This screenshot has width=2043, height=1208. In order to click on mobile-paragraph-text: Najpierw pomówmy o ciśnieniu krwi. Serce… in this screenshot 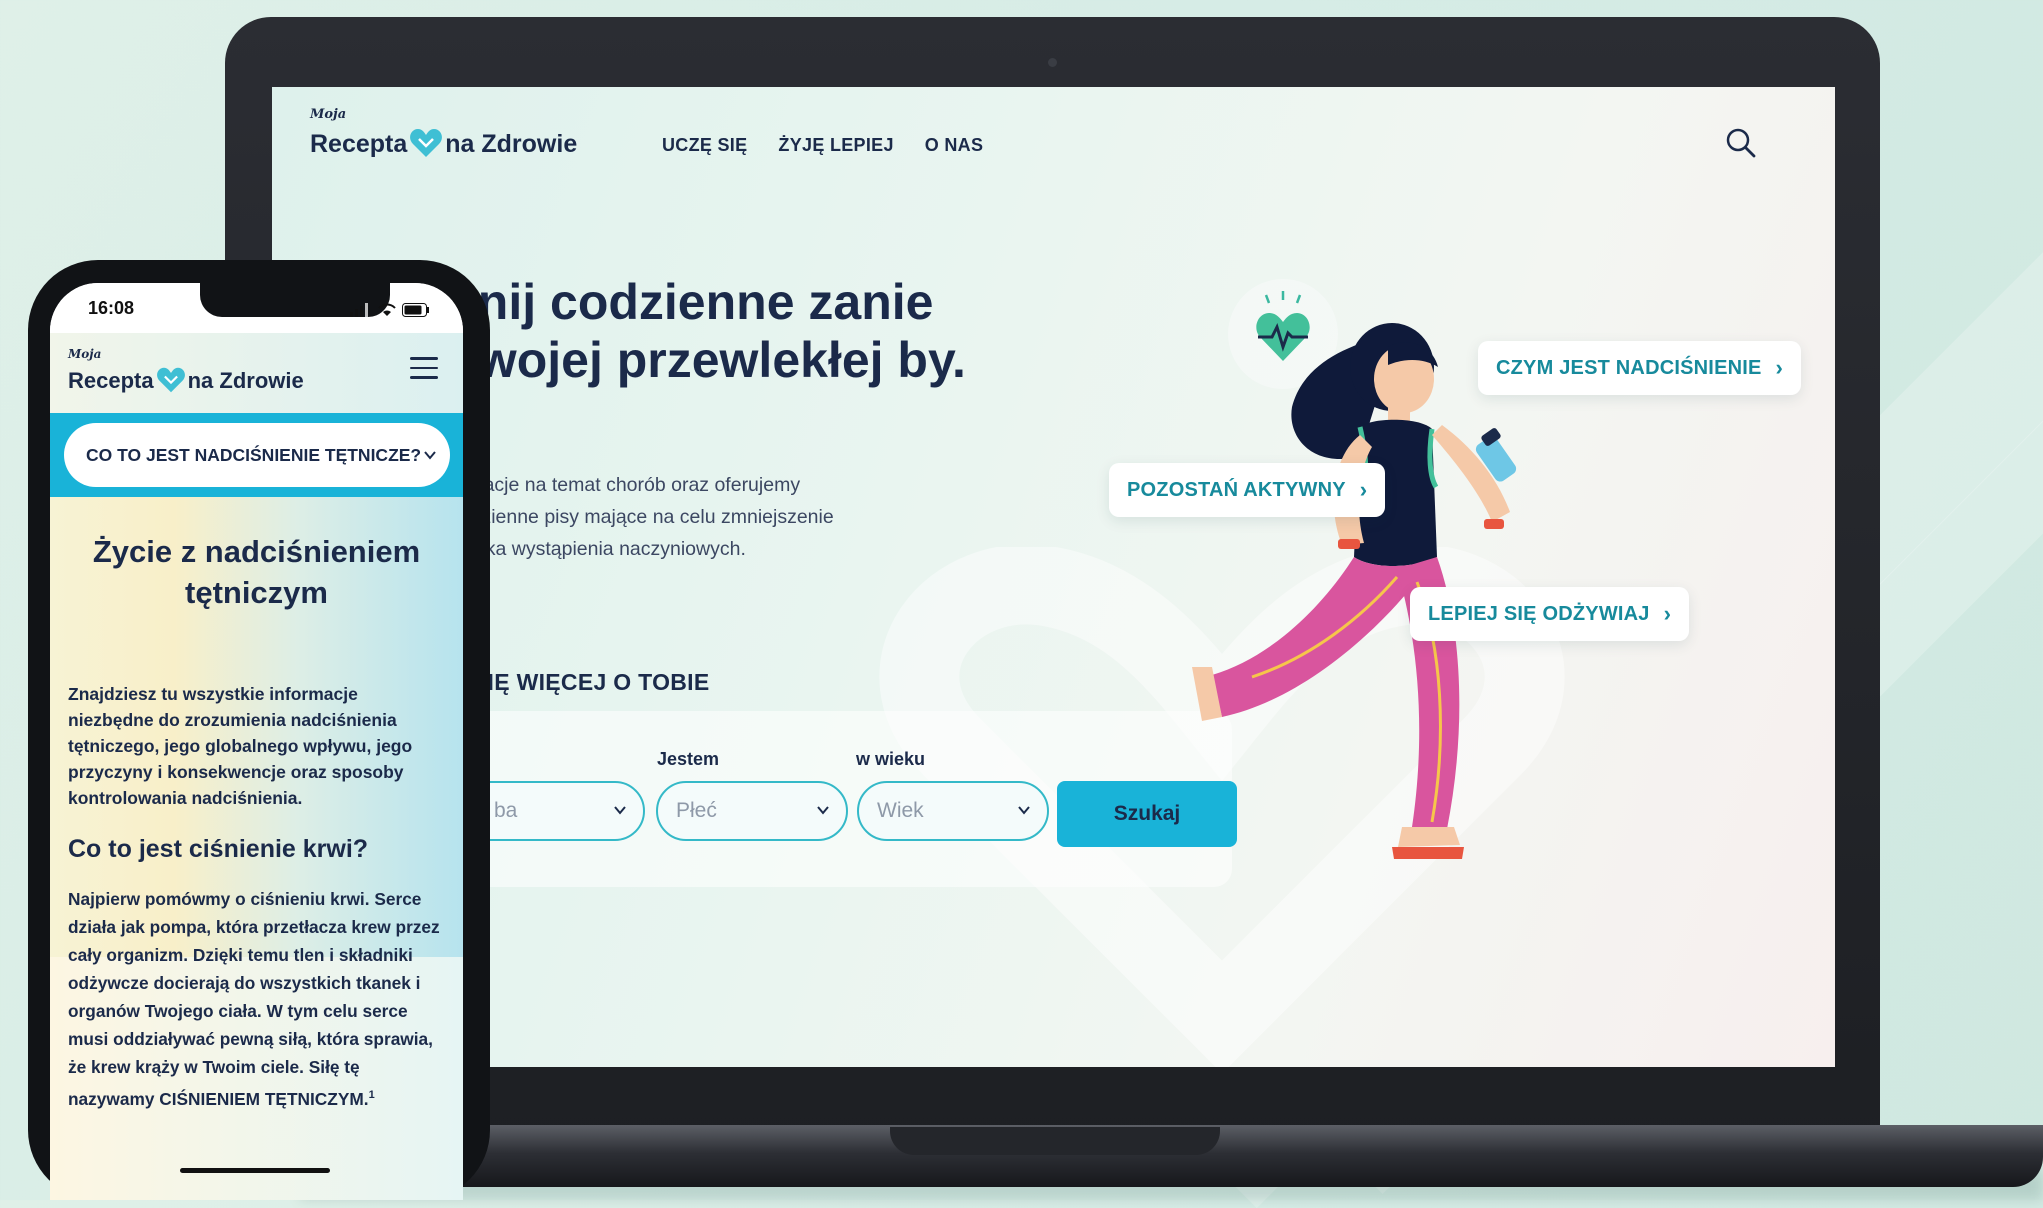, I will do `click(254, 999)`.